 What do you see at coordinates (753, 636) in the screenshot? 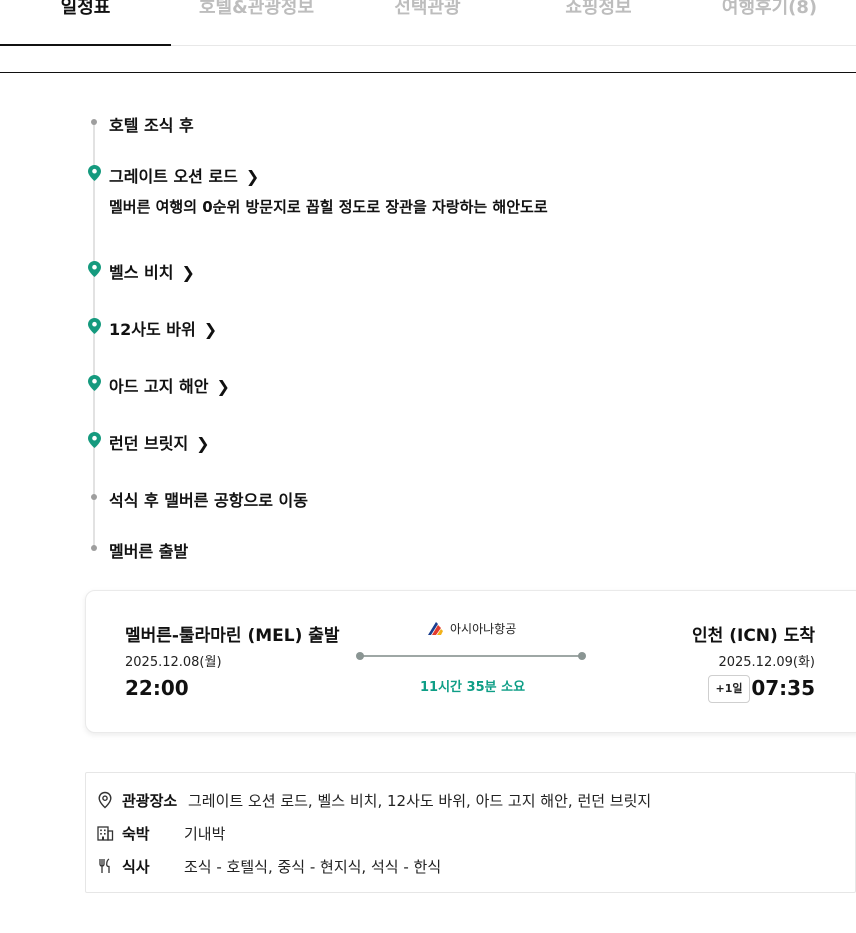
I see `arrival-airport: 인천 (ICN) 도착` at bounding box center [753, 636].